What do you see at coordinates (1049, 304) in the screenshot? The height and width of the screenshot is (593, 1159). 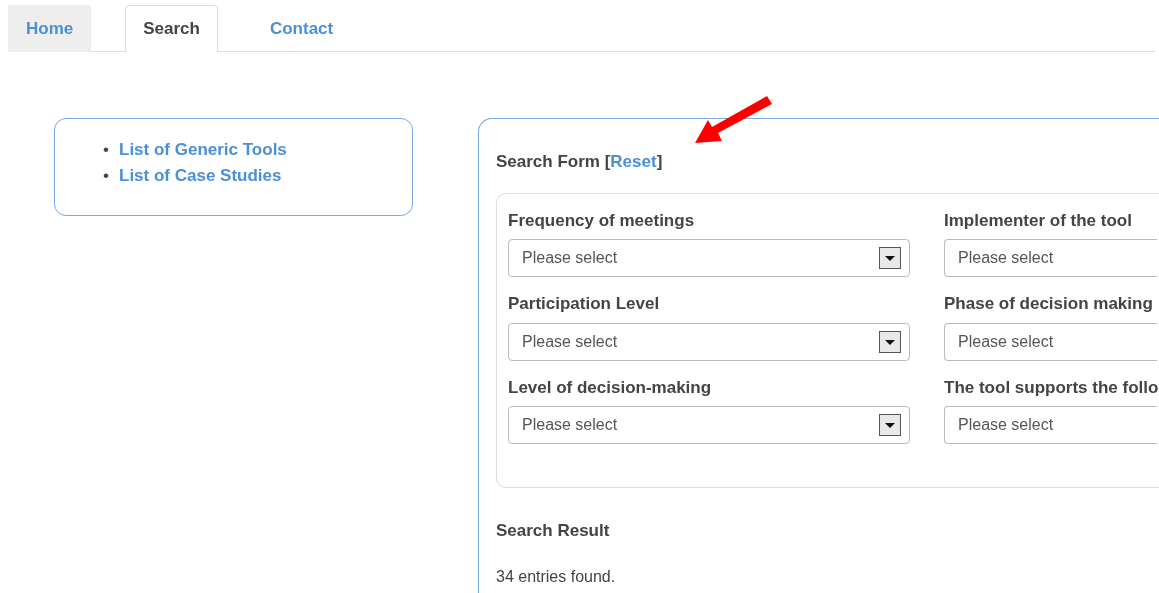 I see `field-label: Phase of decision making` at bounding box center [1049, 304].